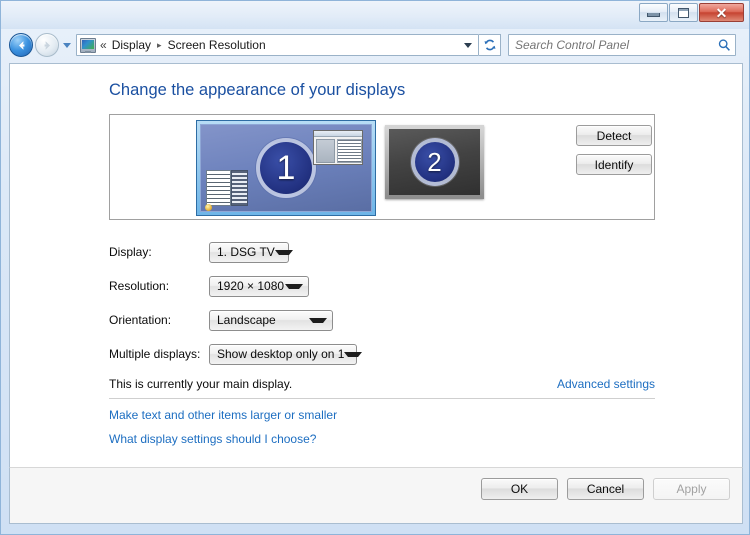  I want to click on resolution-dropdown-value: 1920 × 1080, so click(251, 286).